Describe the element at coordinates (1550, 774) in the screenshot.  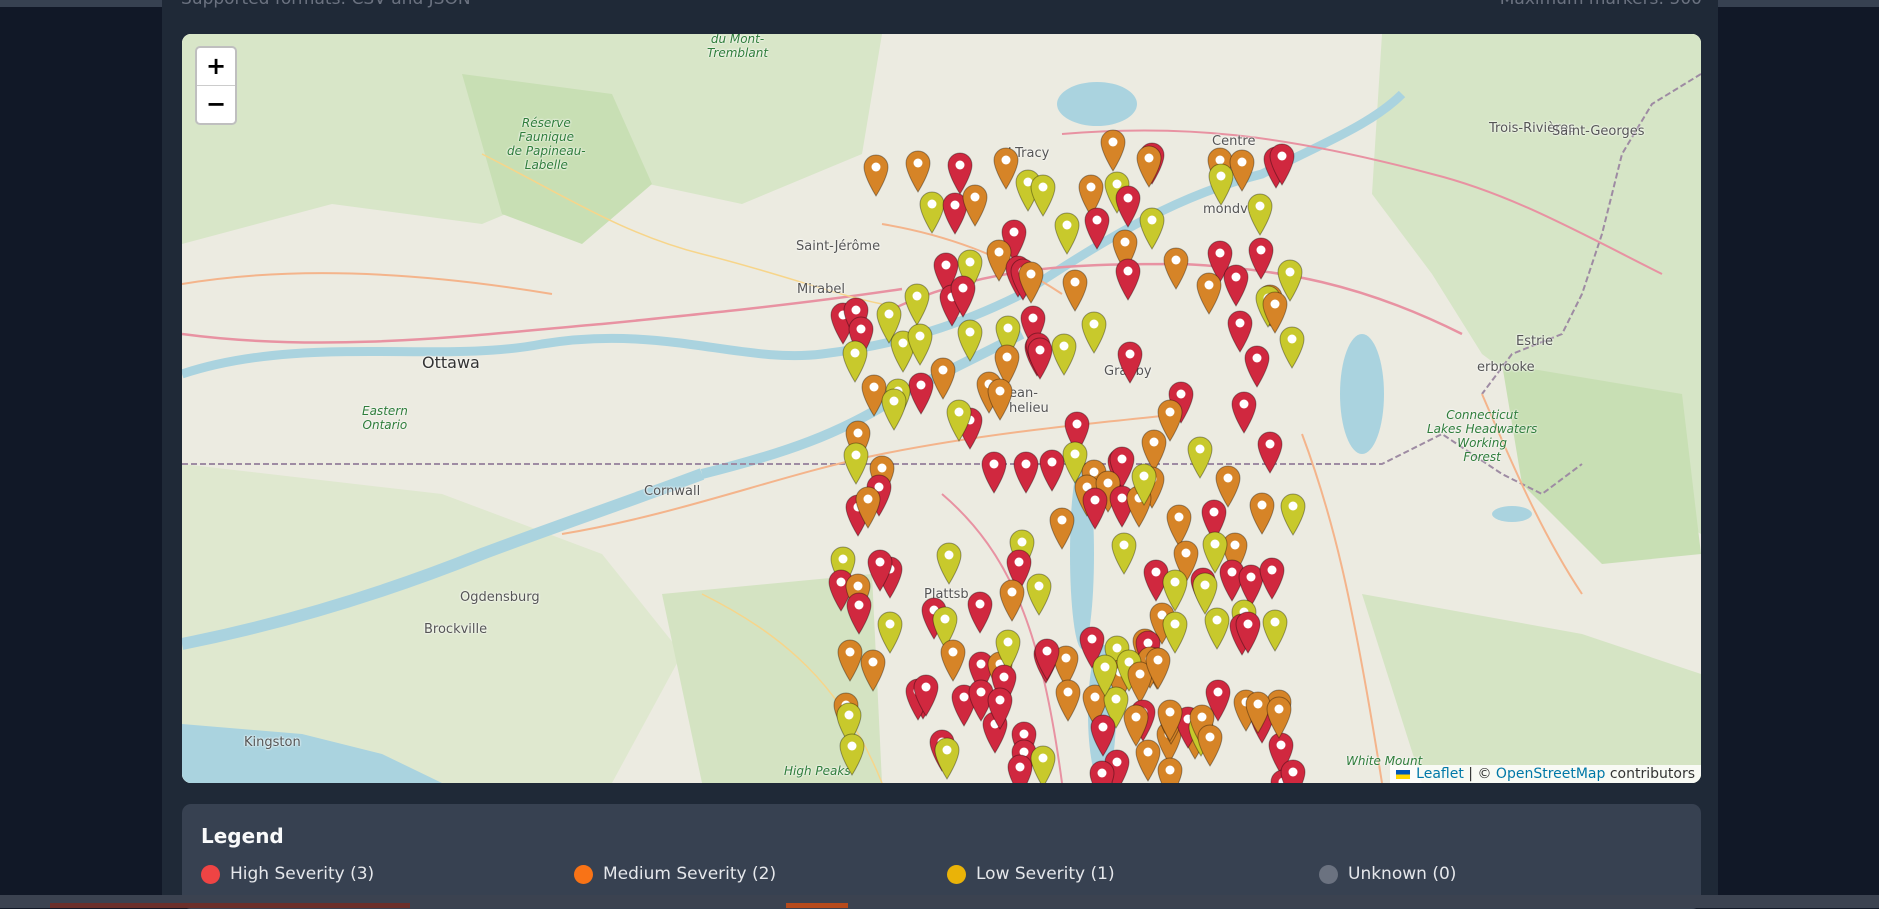
I see `openstreetmap-link: OpenStreetMap` at that location.